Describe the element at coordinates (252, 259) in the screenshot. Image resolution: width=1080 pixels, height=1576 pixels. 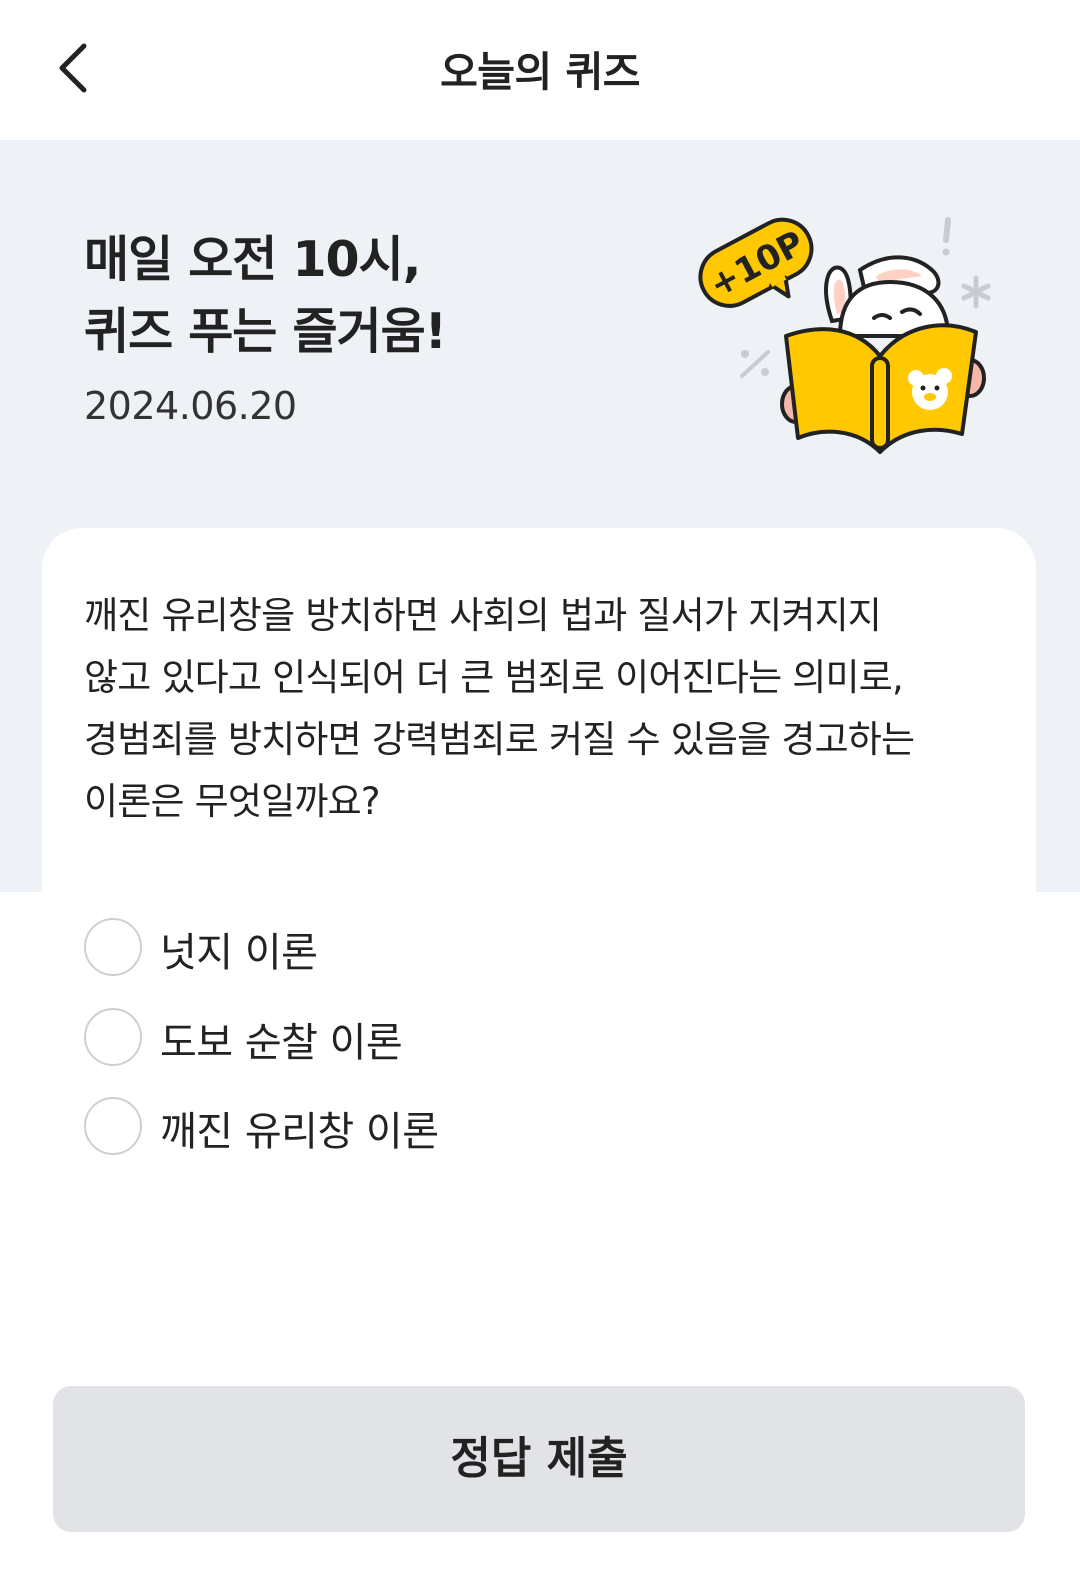
I see `hero-headline-line1: 매일 오전 10시,` at that location.